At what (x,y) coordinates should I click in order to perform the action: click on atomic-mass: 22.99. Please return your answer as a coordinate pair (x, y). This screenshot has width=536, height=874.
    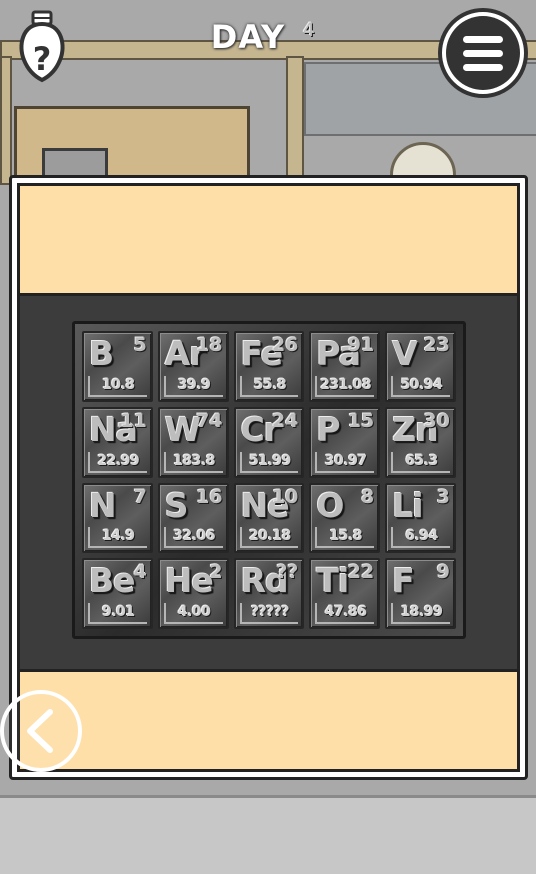
    Looking at the image, I should click on (117, 462).